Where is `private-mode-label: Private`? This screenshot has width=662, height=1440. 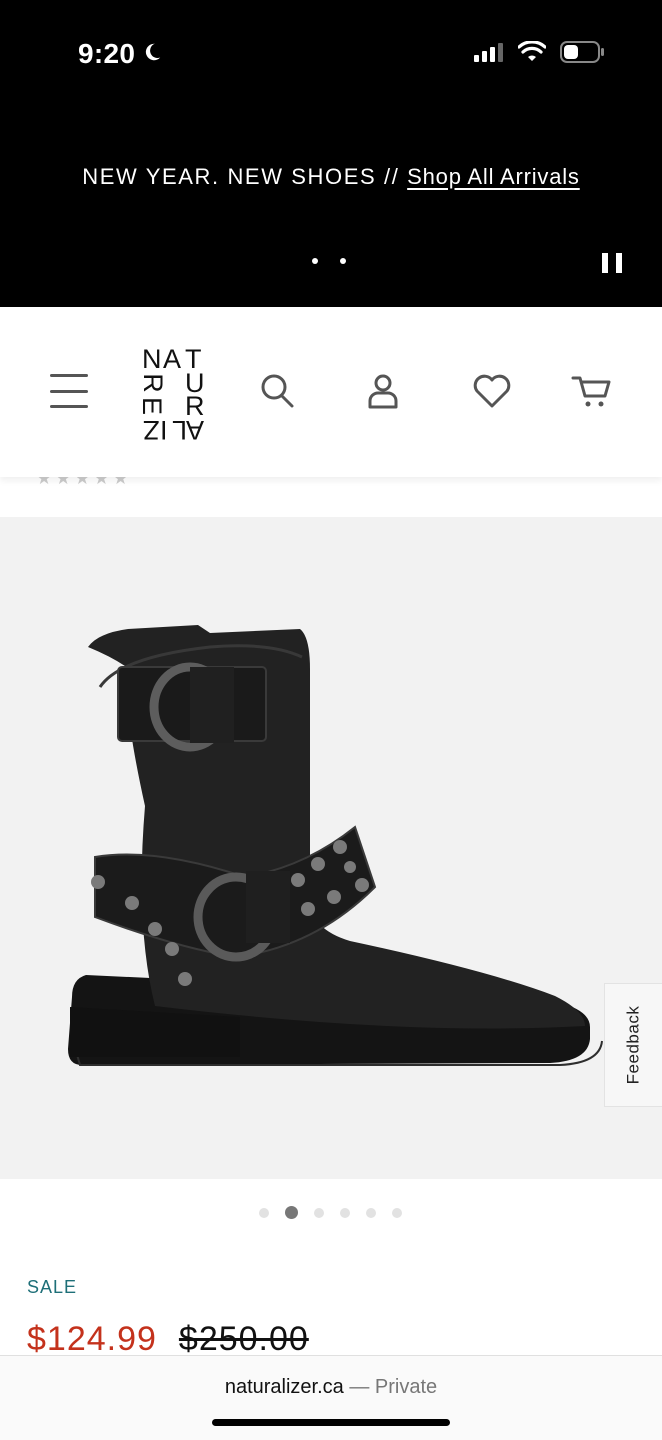 private-mode-label: Private is located at coordinates (406, 1387).